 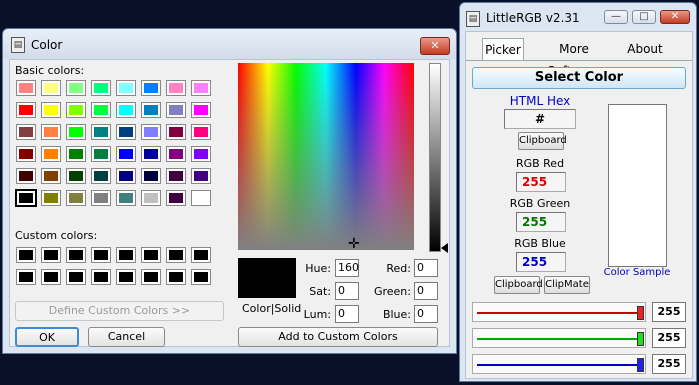 What do you see at coordinates (426, 291) in the screenshot?
I see `green-field: 0` at bounding box center [426, 291].